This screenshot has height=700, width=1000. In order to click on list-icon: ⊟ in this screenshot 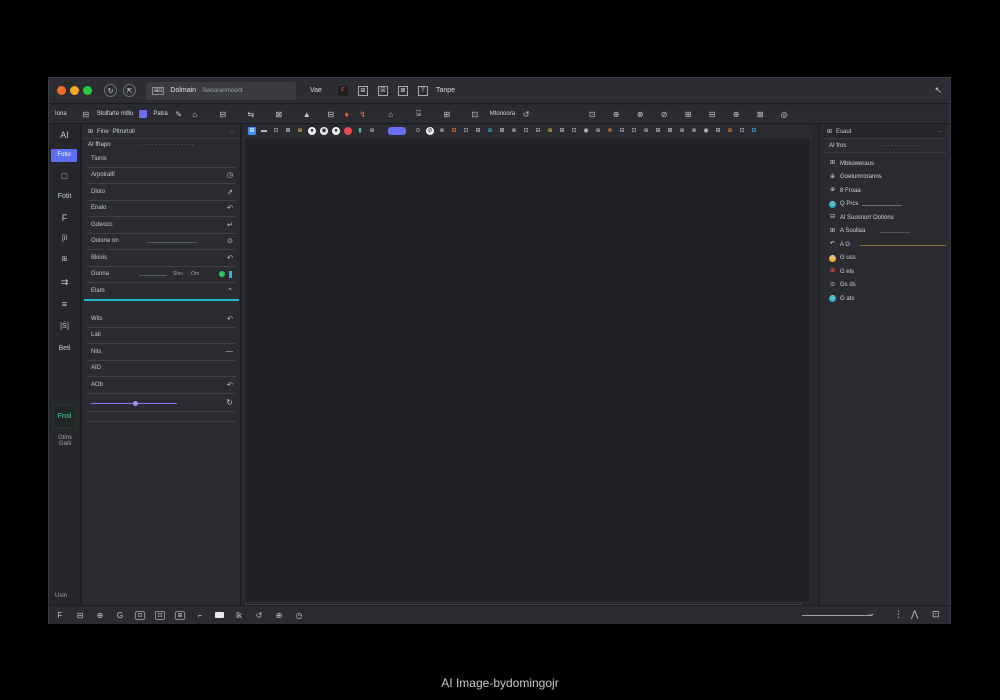, I will do `click(712, 114)`.